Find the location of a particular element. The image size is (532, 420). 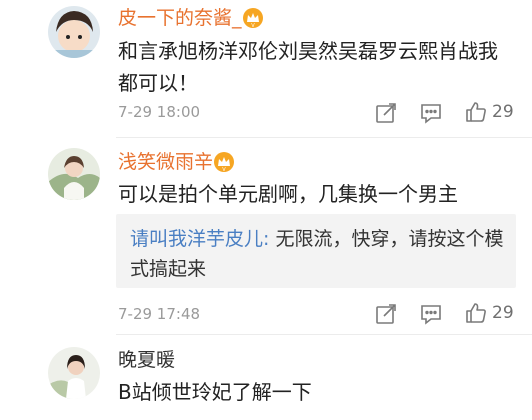

timestamp: 7-29 18:00 is located at coordinates (159, 112).